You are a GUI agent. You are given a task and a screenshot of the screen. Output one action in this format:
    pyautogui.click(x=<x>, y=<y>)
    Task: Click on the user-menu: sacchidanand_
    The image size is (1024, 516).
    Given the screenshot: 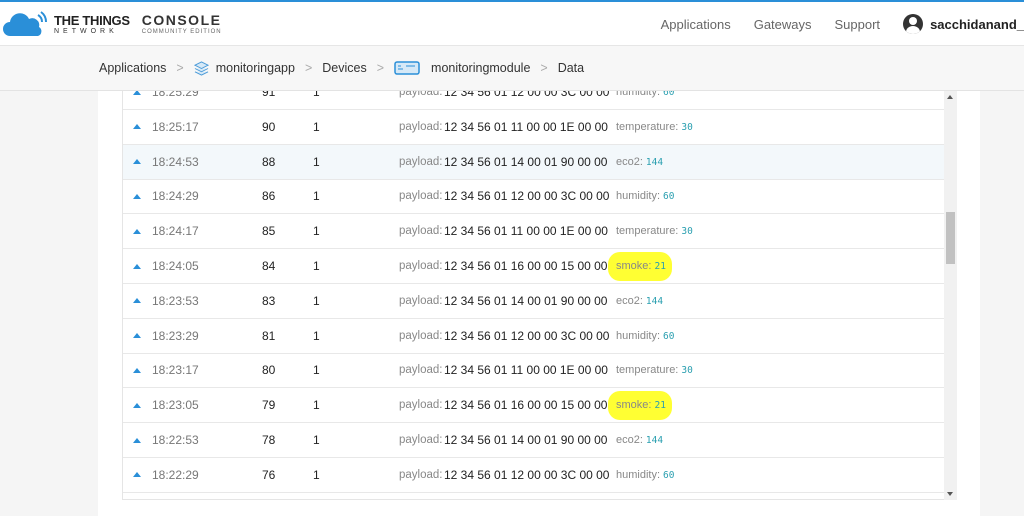 What is the action you would take?
    pyautogui.click(x=963, y=24)
    